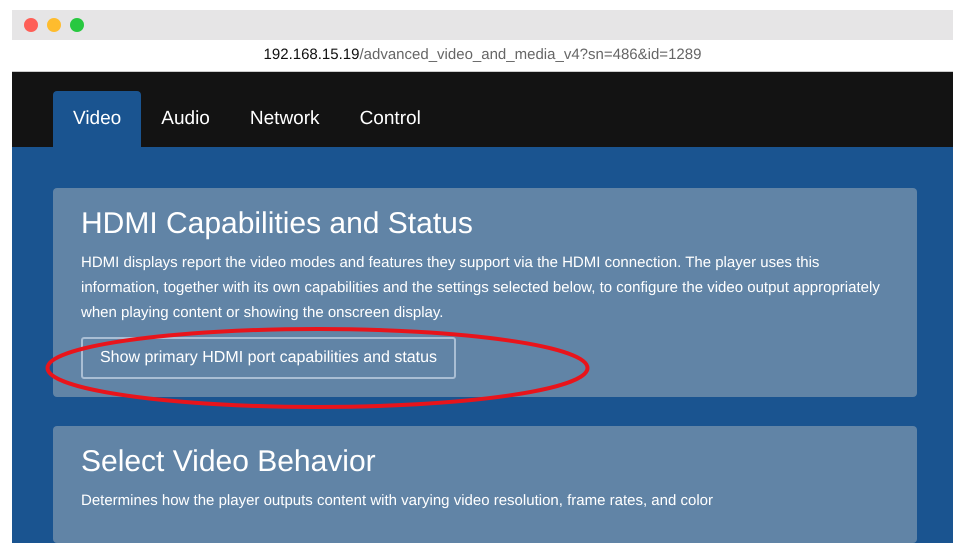 The height and width of the screenshot is (543, 953). What do you see at coordinates (397, 501) in the screenshot?
I see `section-description: Determines how the player outputs content with varying video resolution, frame rates, and color` at bounding box center [397, 501].